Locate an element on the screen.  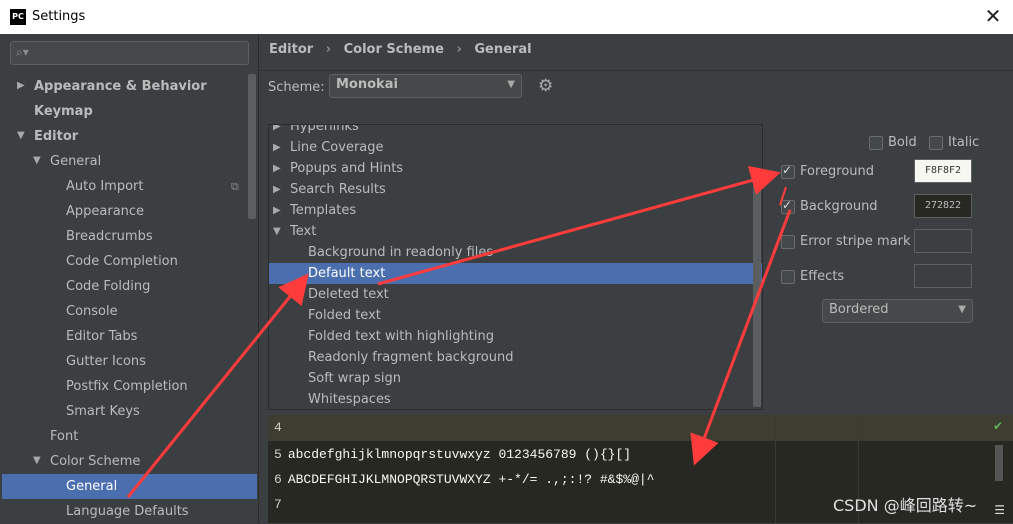
background-label: Background is located at coordinates (839, 206).